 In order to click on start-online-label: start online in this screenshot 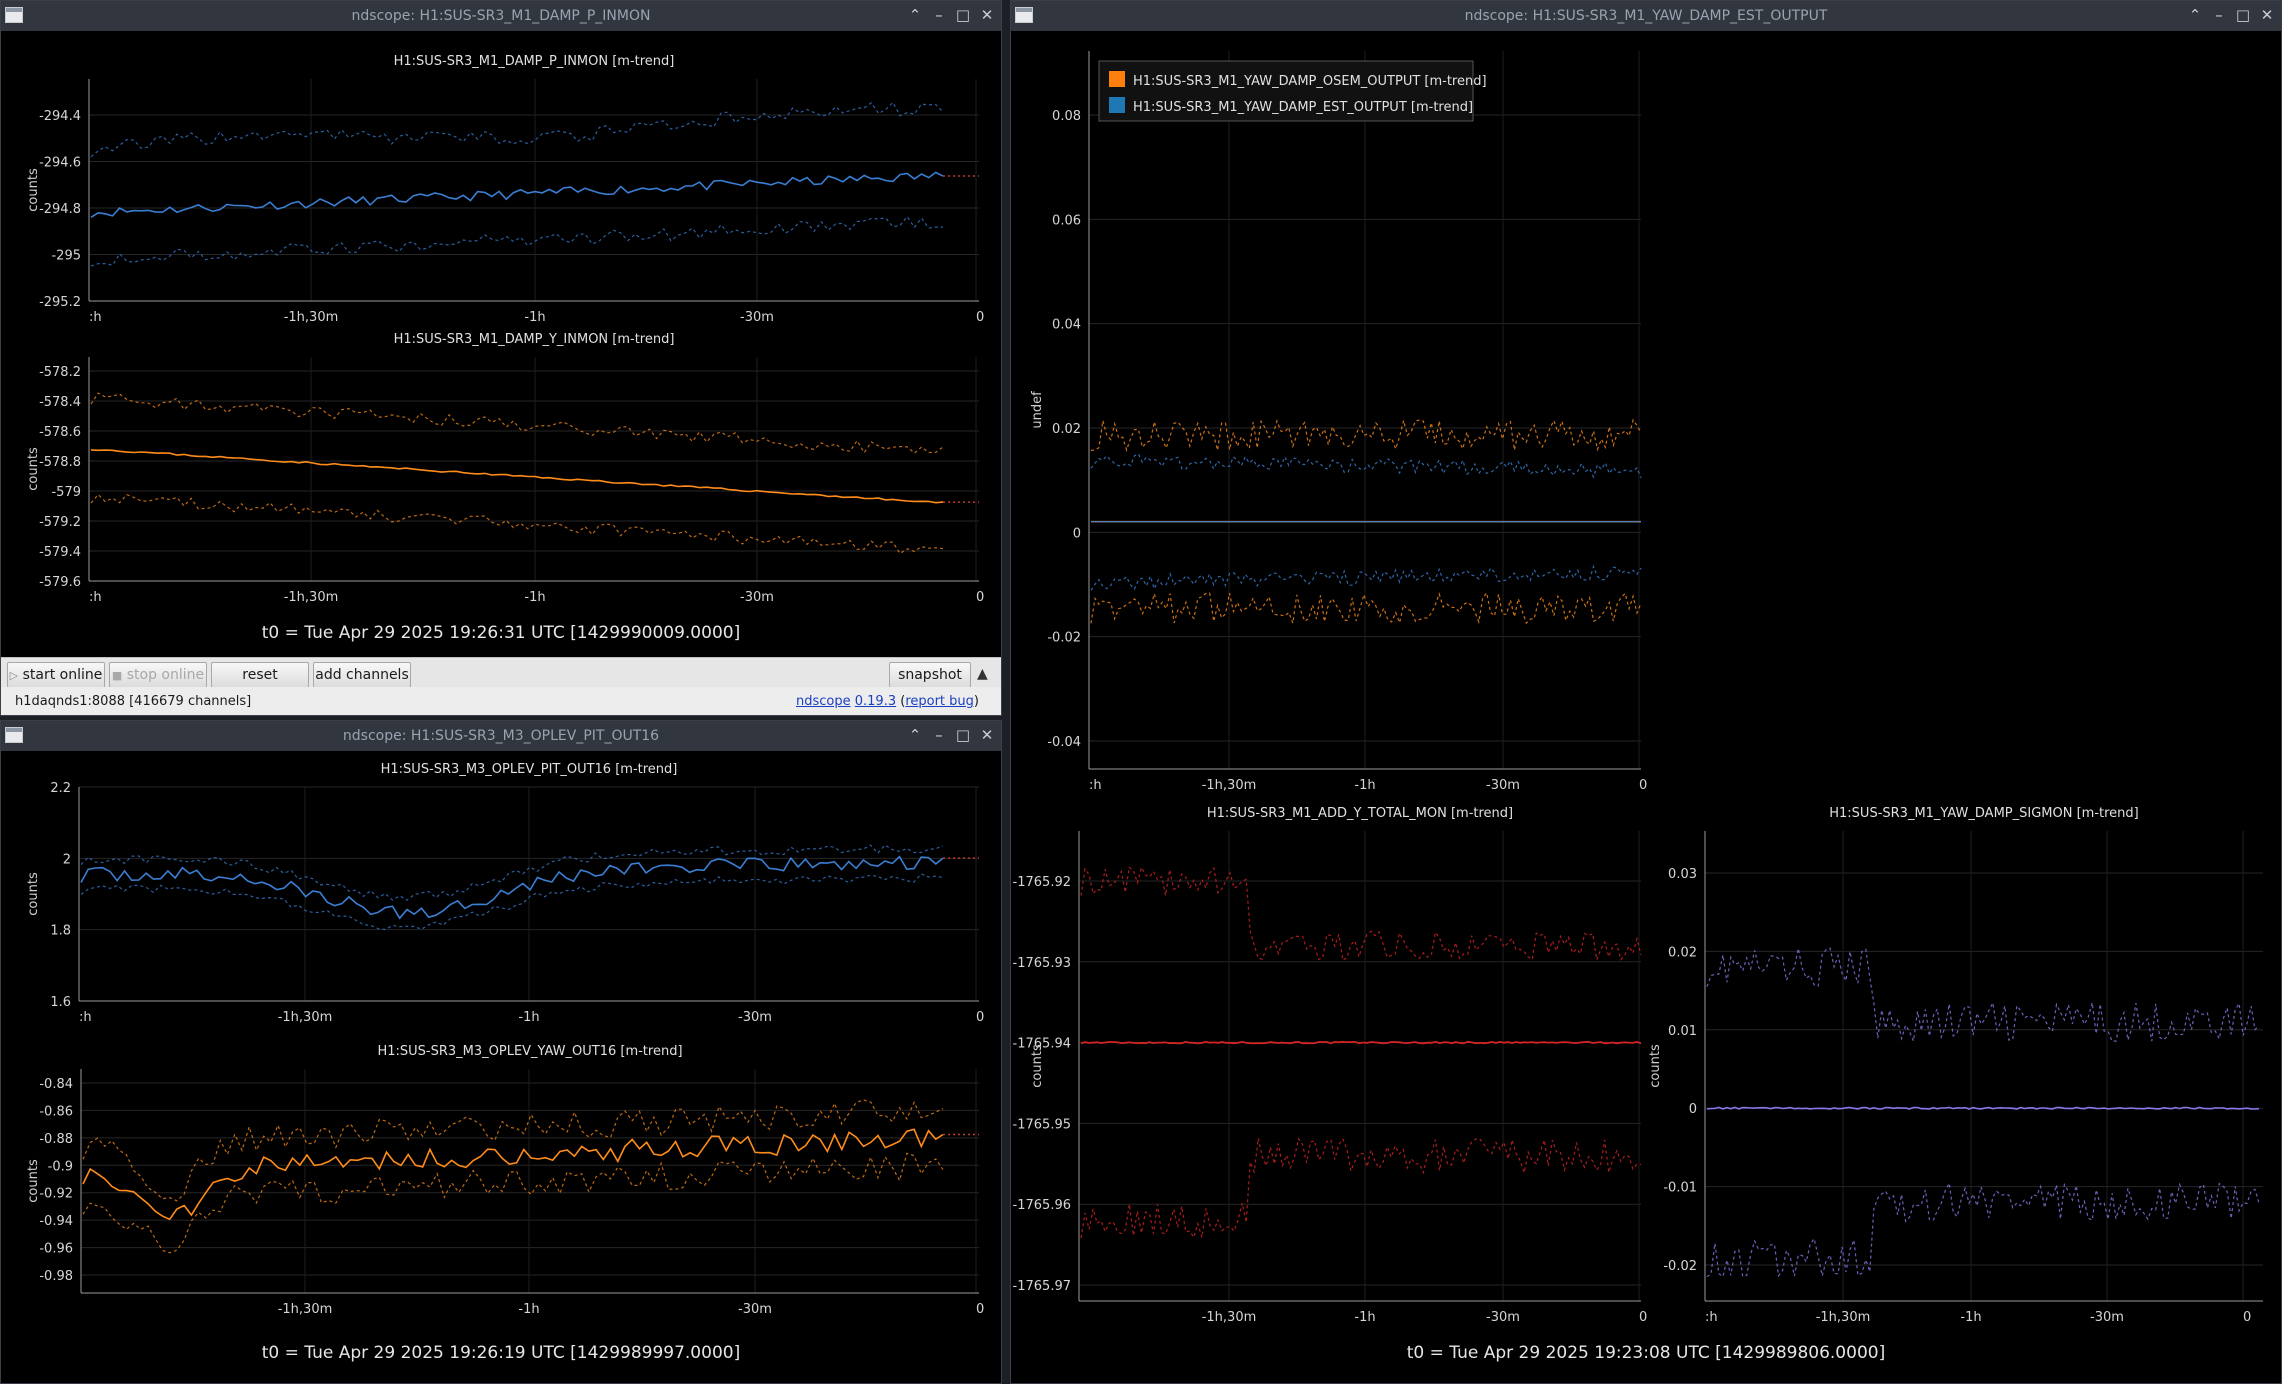, I will do `click(62, 675)`.